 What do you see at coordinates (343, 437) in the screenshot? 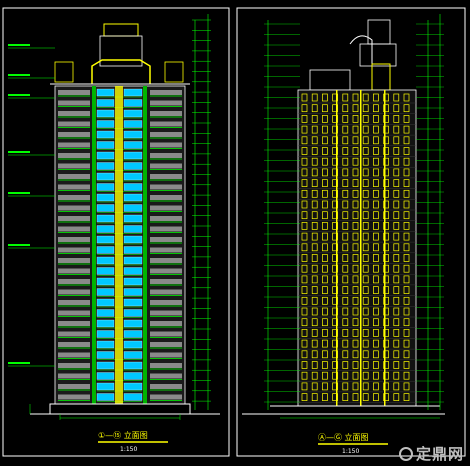
I see `right-elevation-title: Ⓐ—Ⓖ 立面图` at bounding box center [343, 437].